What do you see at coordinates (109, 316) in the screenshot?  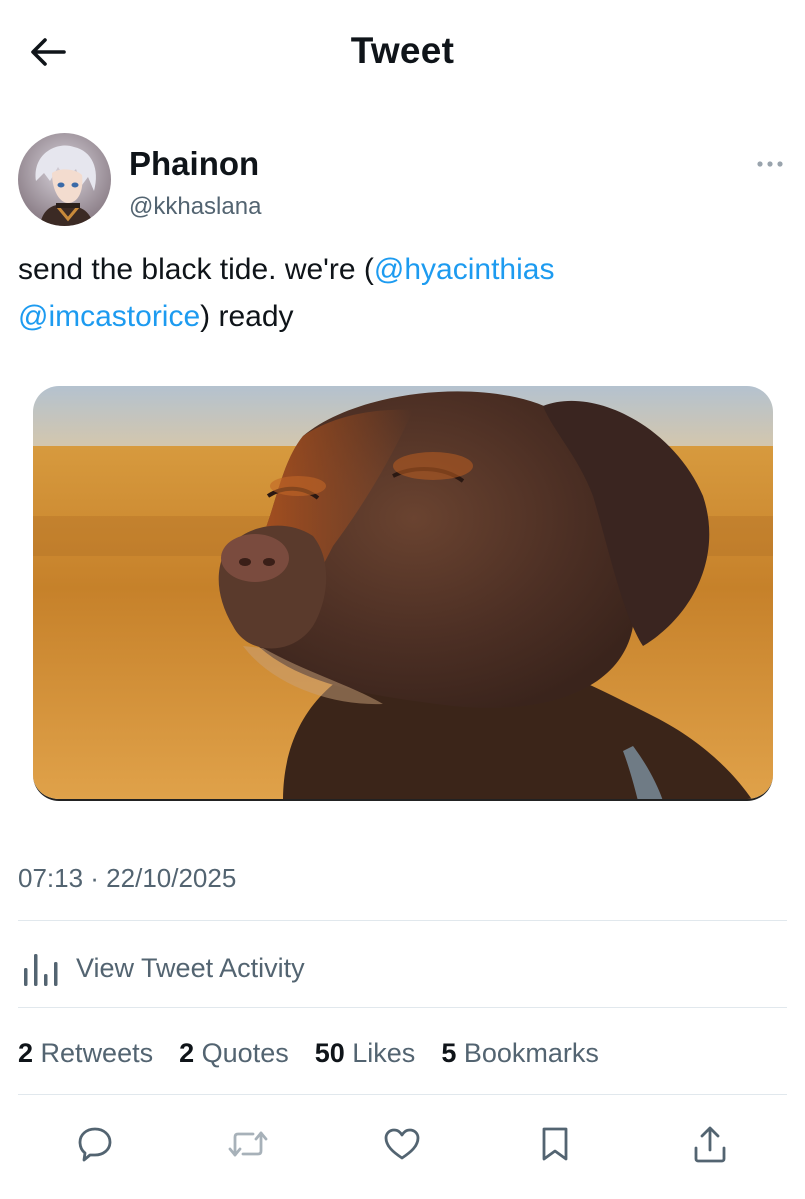 I see `mention-link: @imcastorice` at bounding box center [109, 316].